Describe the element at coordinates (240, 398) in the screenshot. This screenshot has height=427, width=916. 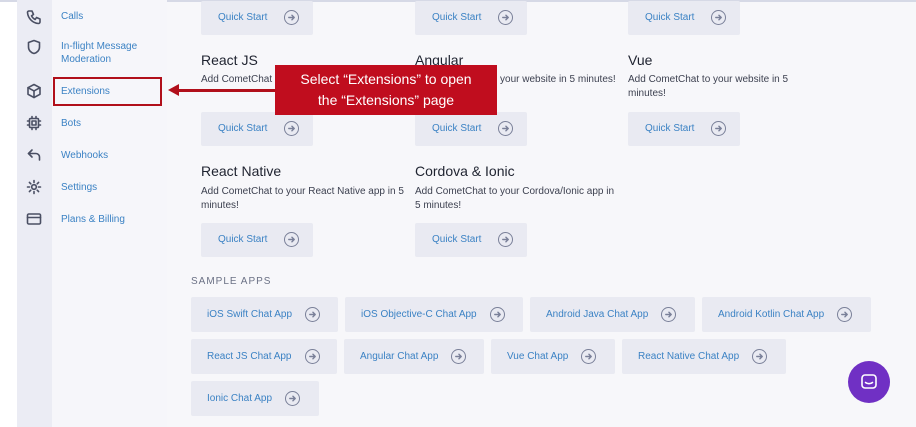
I see `sample-app-label: Ionic Chat App` at that location.